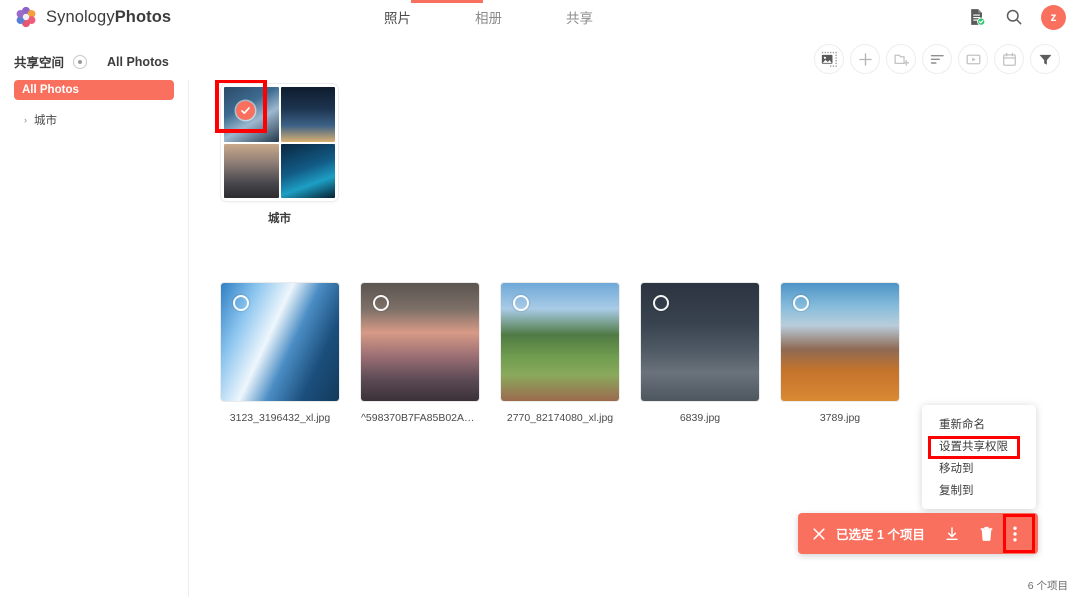  I want to click on brand-prefix: Synology, so click(80, 16).